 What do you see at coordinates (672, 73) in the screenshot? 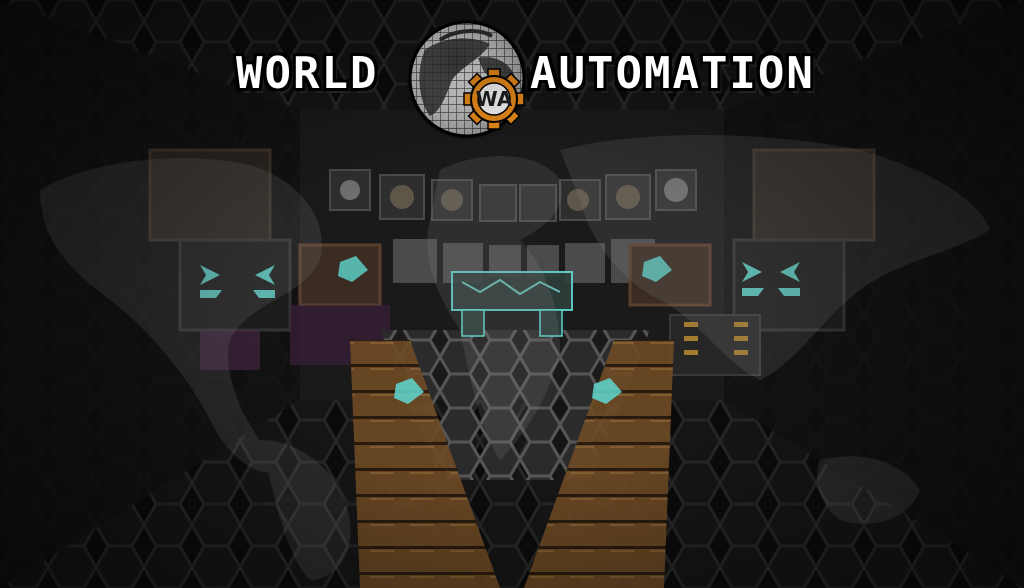
I see `title-automation: AUTOMATION` at bounding box center [672, 73].